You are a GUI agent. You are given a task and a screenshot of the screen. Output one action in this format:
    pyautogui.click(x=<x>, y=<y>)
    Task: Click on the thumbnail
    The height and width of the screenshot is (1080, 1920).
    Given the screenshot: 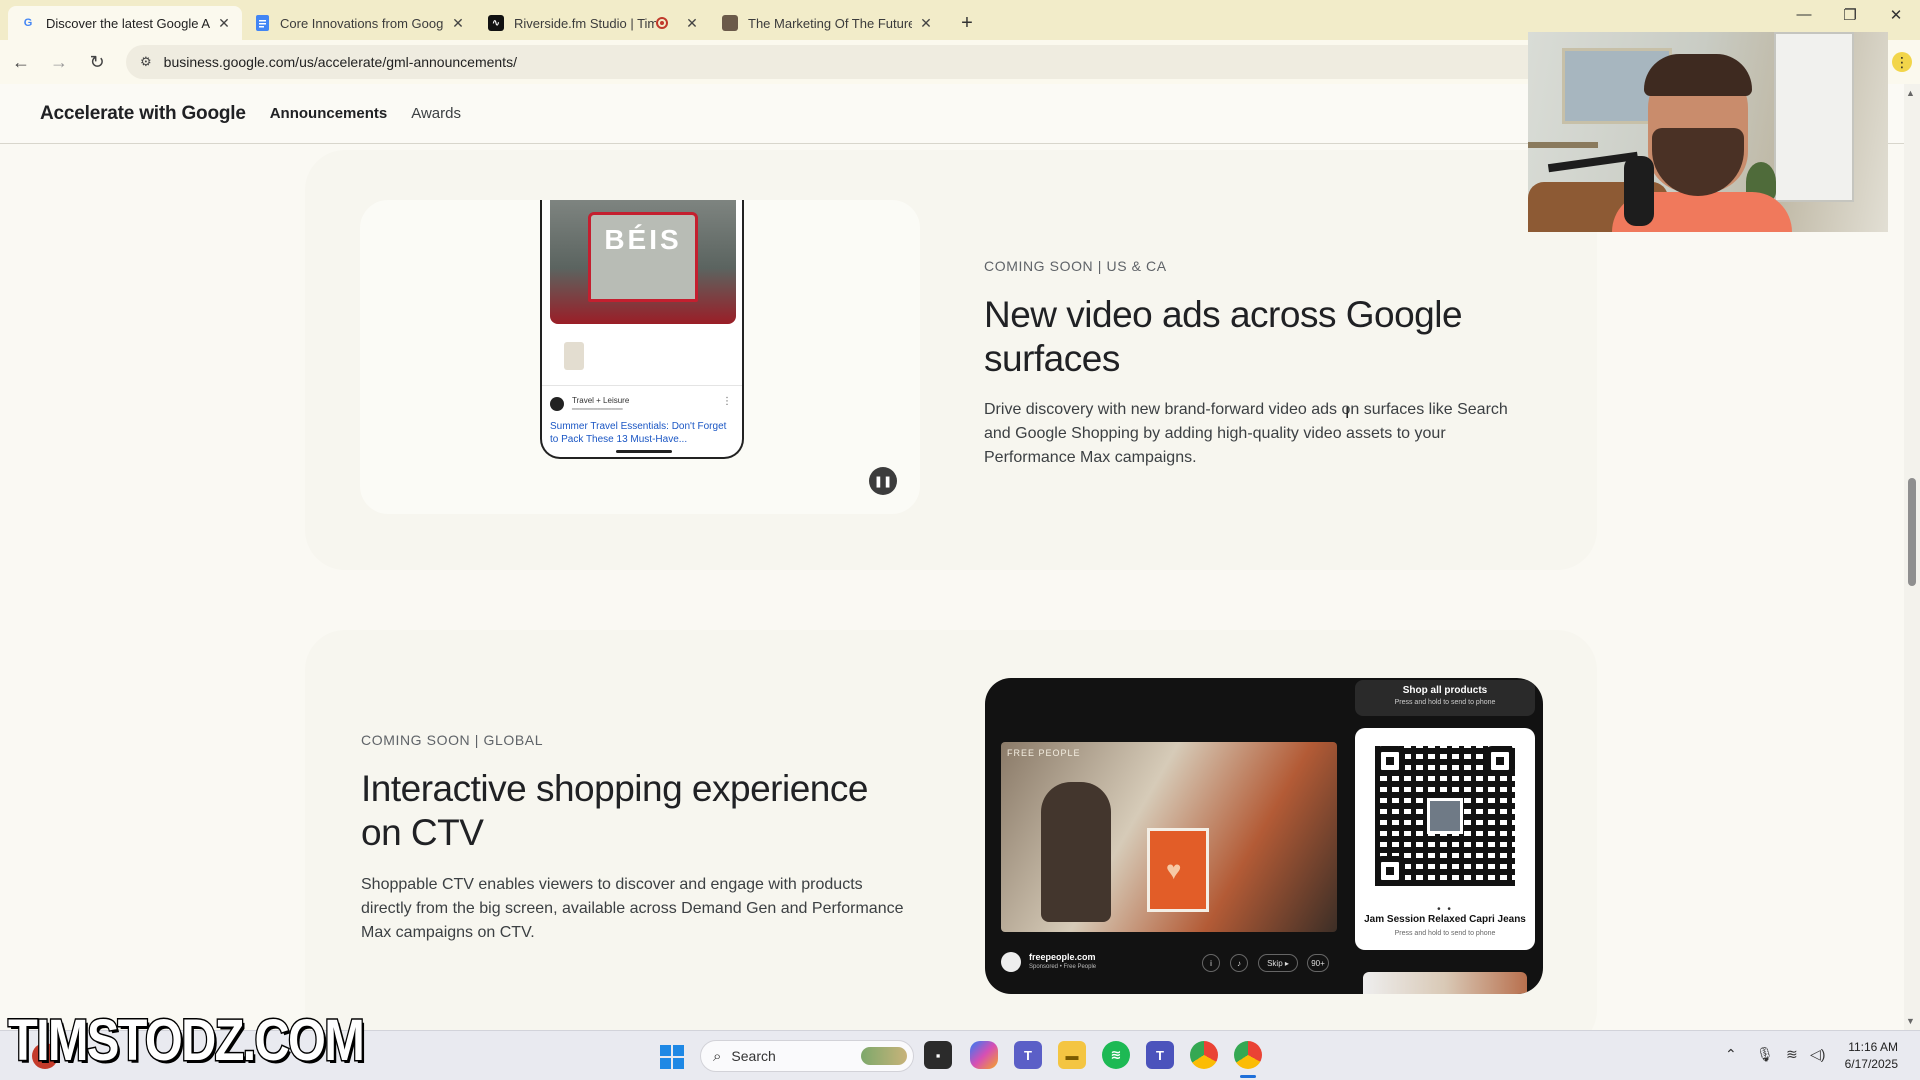 What is the action you would take?
    pyautogui.click(x=574, y=356)
    